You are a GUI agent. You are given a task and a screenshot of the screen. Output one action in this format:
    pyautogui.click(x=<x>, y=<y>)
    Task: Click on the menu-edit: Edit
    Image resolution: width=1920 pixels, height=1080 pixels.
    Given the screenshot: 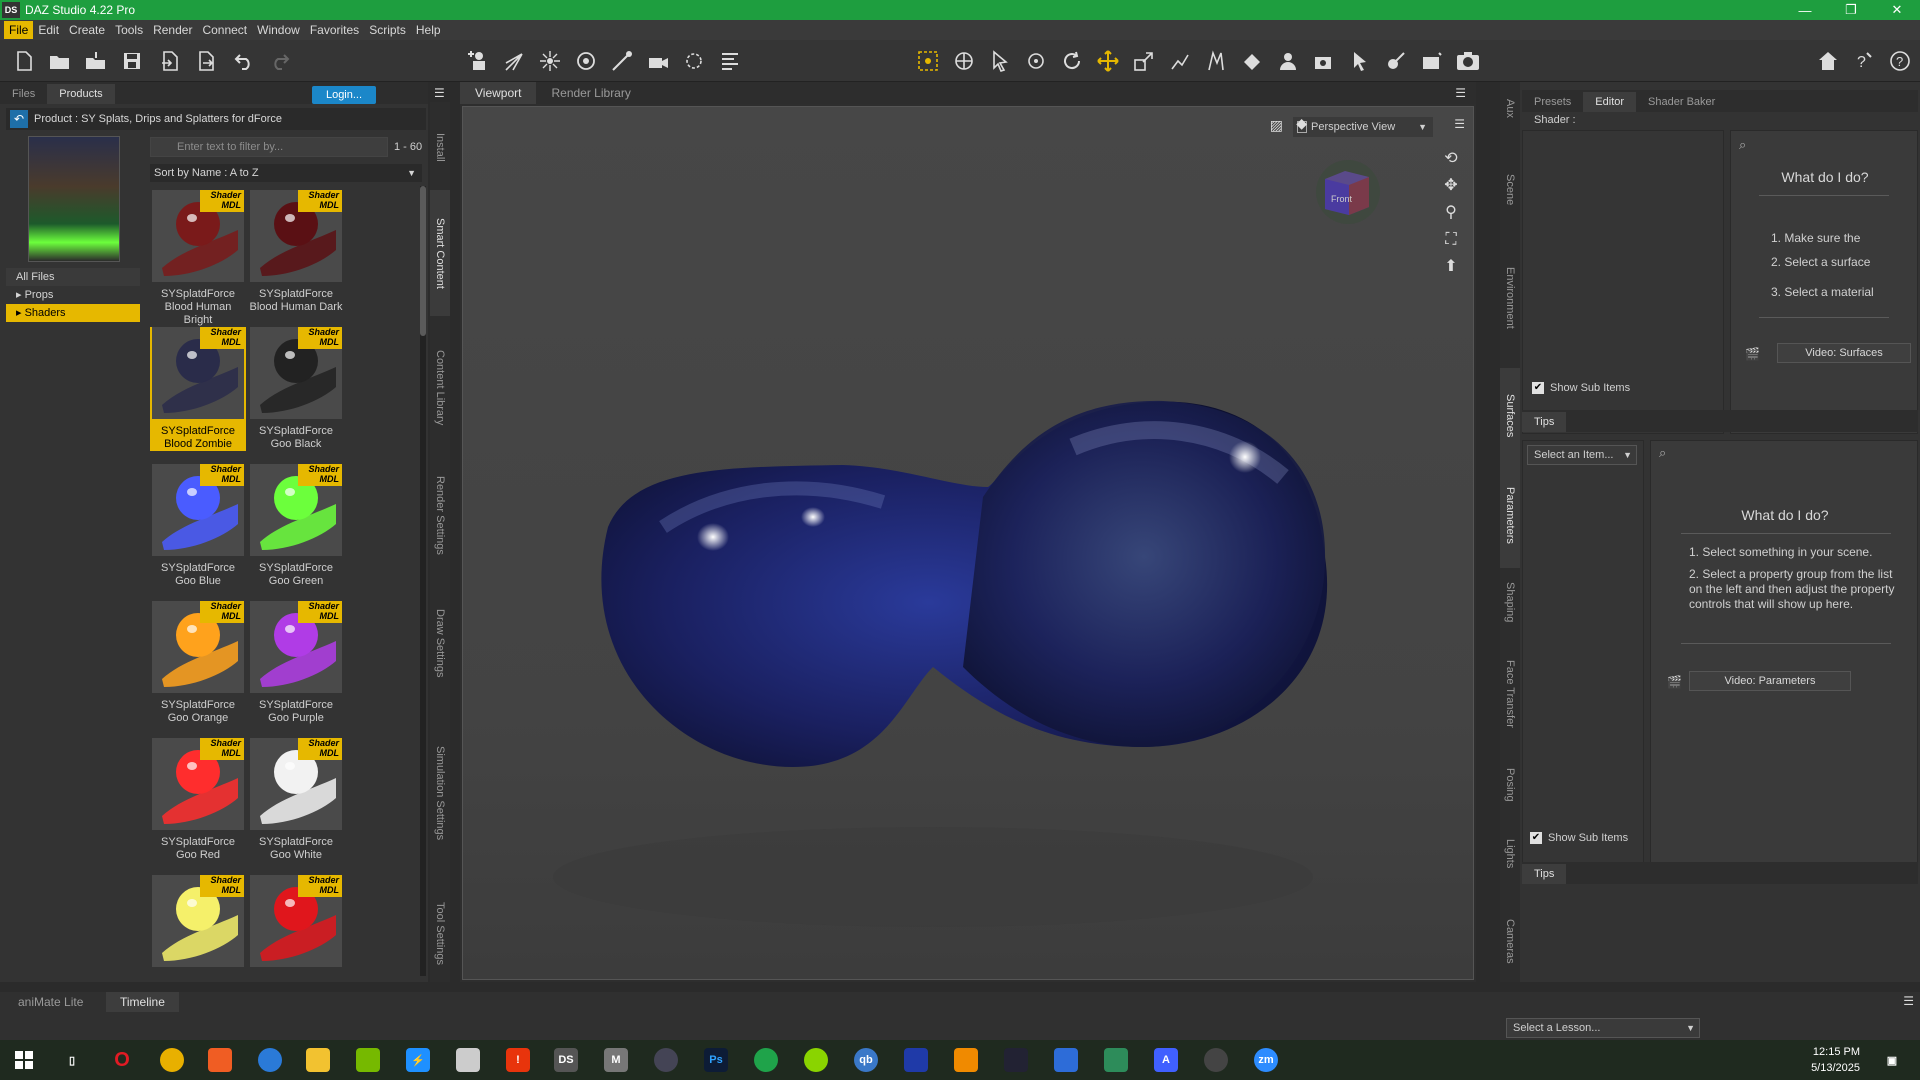 What is the action you would take?
    pyautogui.click(x=48, y=30)
    